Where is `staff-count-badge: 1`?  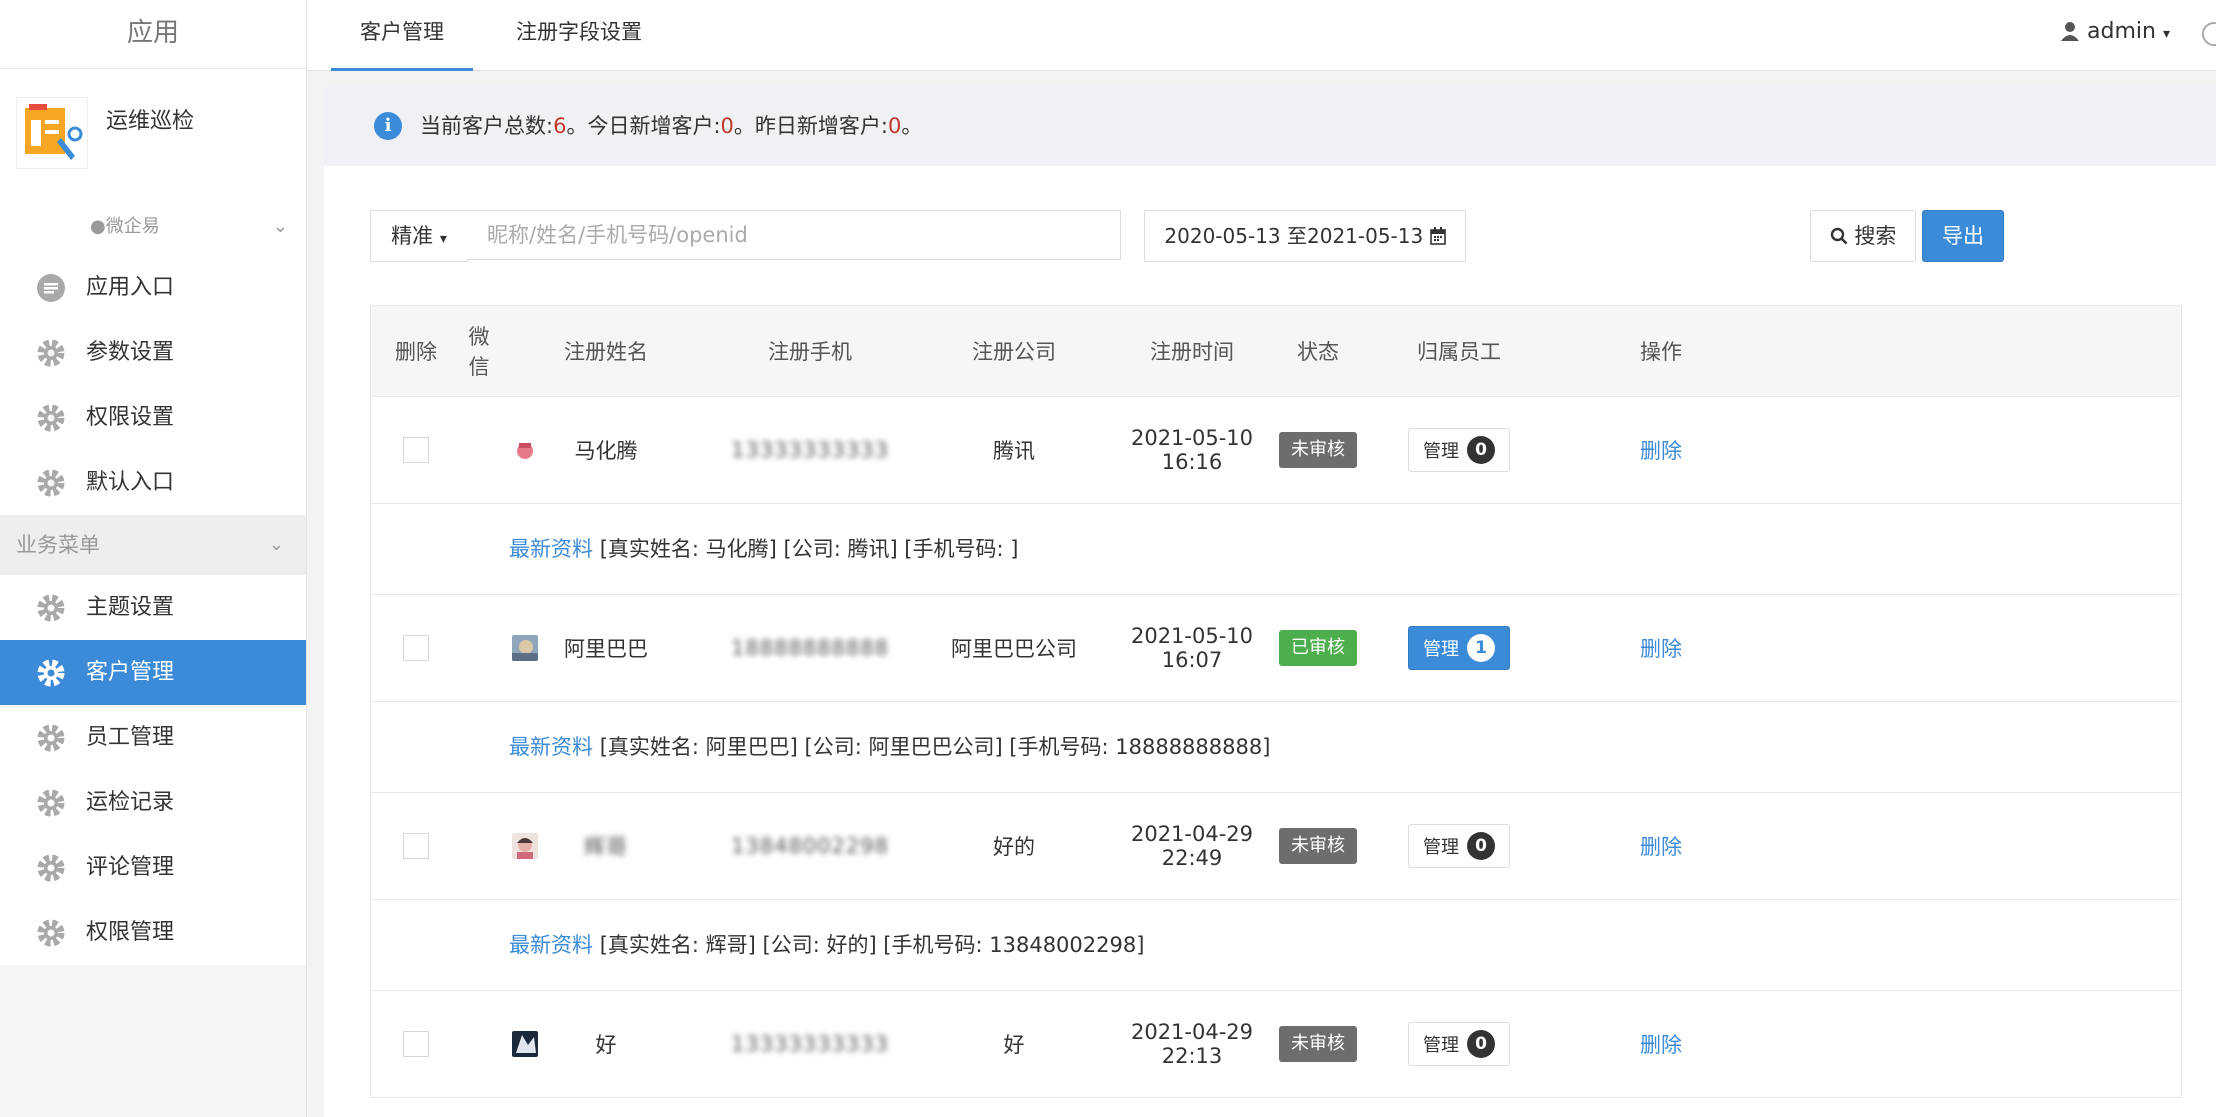 staff-count-badge: 1 is located at coordinates (1481, 648).